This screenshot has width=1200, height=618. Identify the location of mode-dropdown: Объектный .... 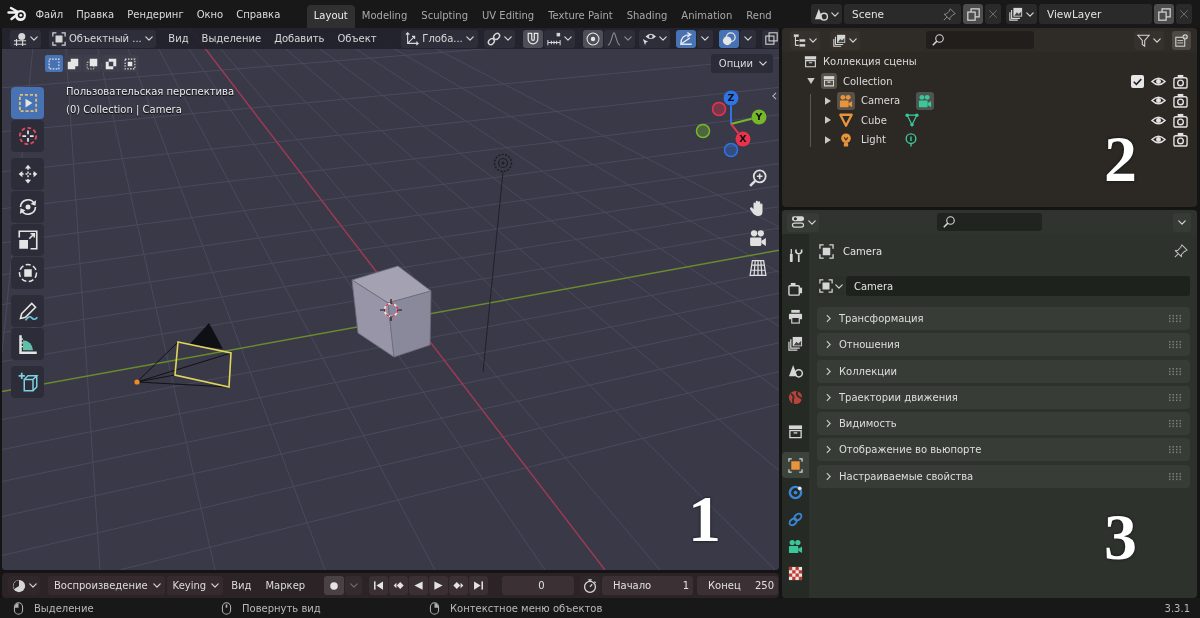
(102, 38).